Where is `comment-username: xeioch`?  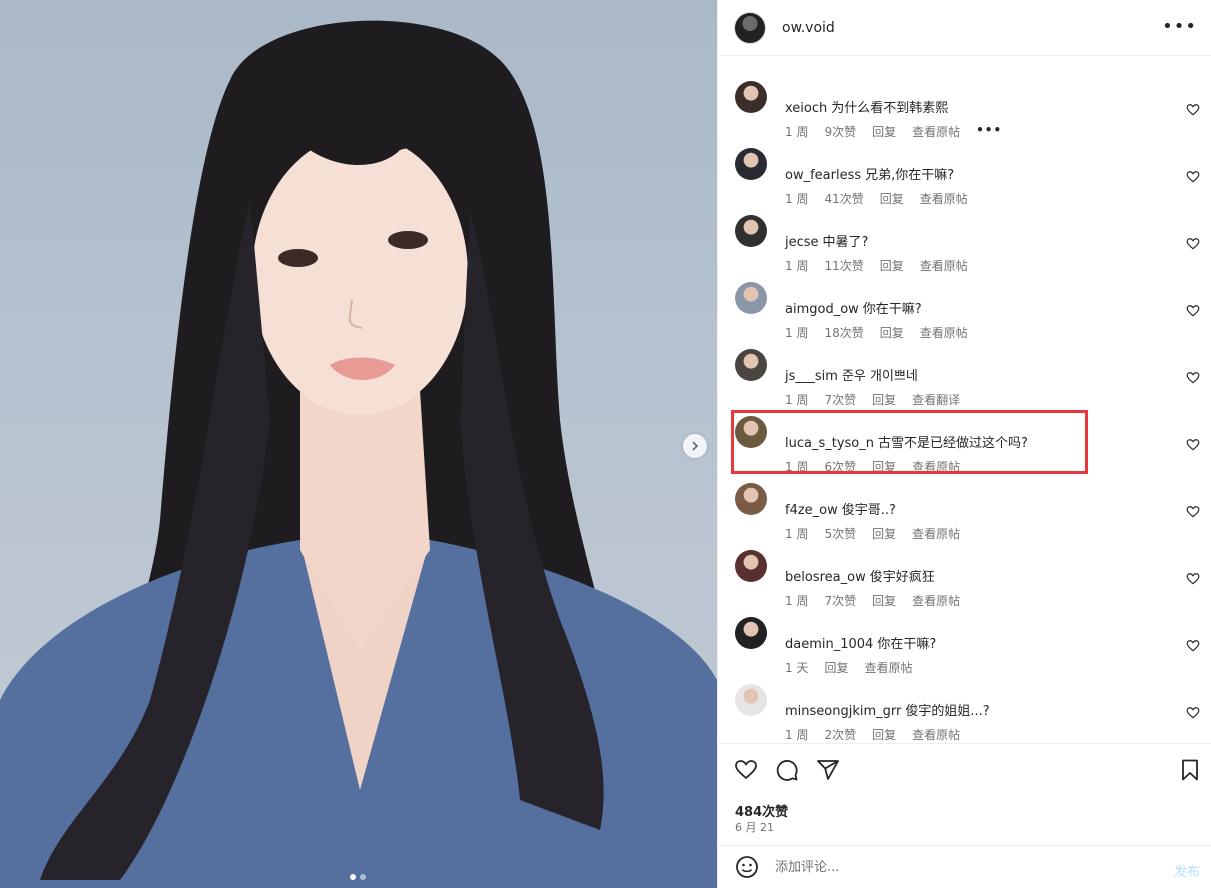
comment-username: xeioch is located at coordinates (806, 108).